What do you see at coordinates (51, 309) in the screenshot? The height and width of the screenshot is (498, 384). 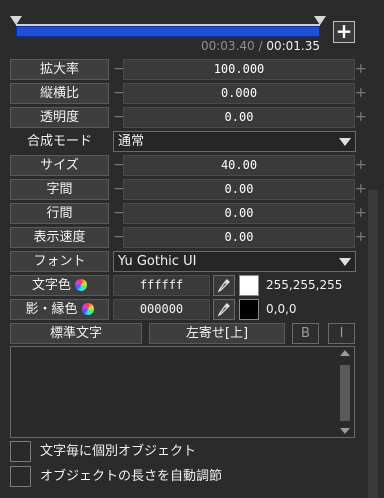 I see `shadow-color-label: 影・縁色` at bounding box center [51, 309].